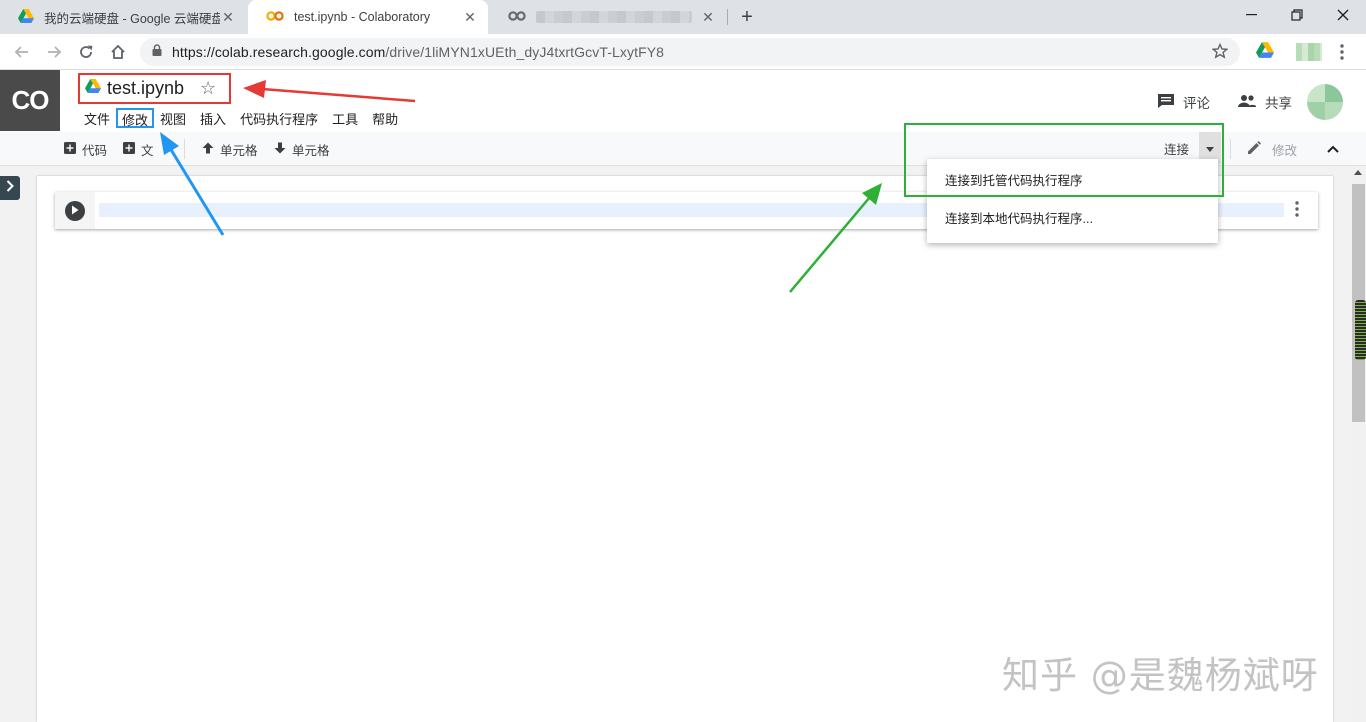 This screenshot has width=1366, height=722. Describe the element at coordinates (1309, 52) in the screenshot. I see `profile-extension-icon` at that location.